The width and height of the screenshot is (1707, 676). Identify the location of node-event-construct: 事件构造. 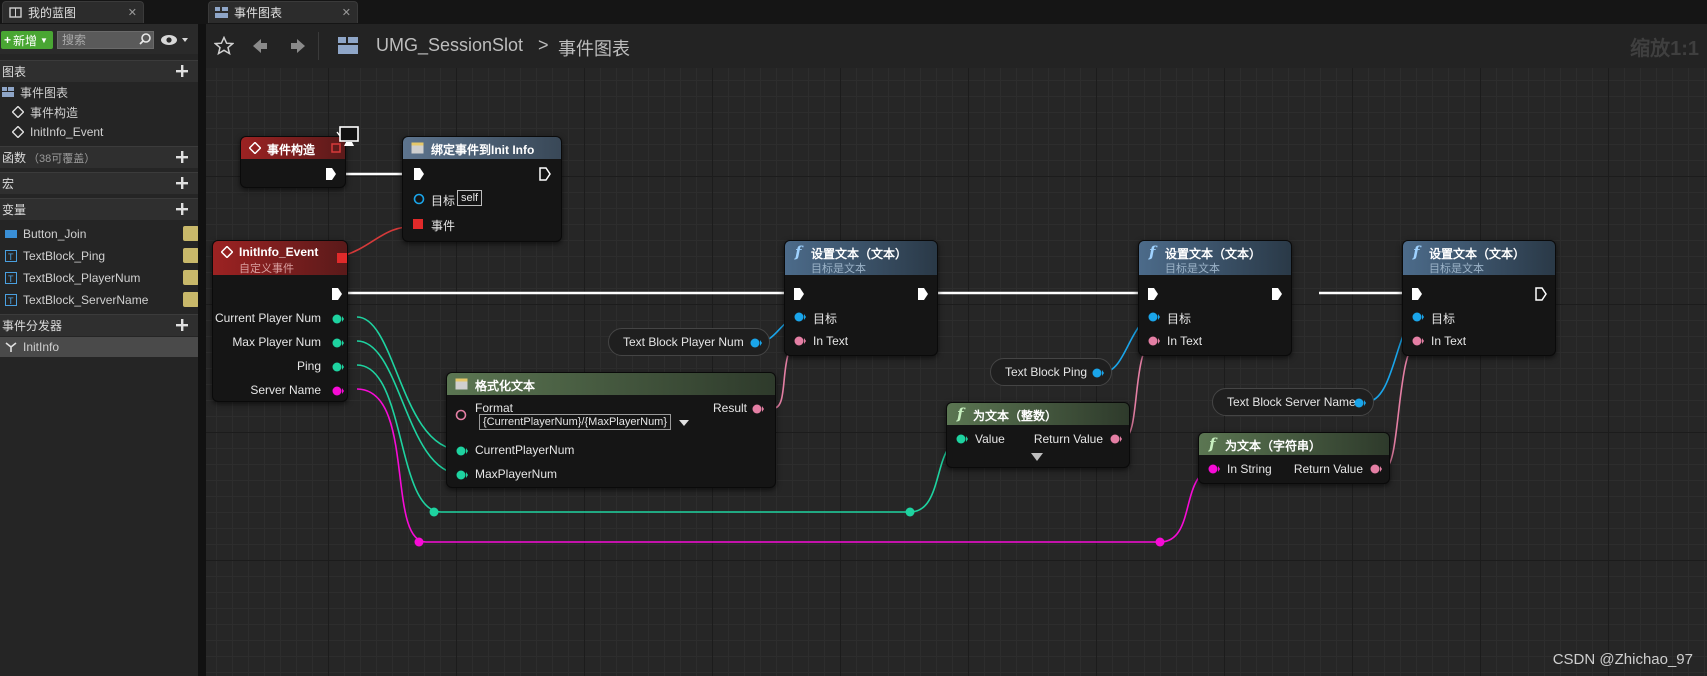
(293, 162).